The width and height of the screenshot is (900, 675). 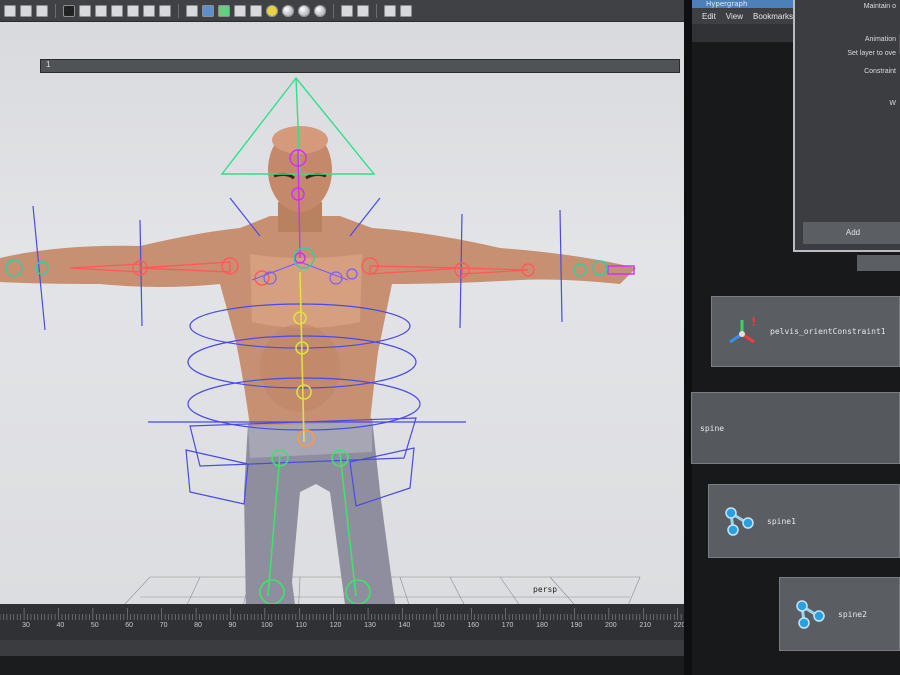 What do you see at coordinates (576, 625) in the screenshot?
I see `ruler-label: 190` at bounding box center [576, 625].